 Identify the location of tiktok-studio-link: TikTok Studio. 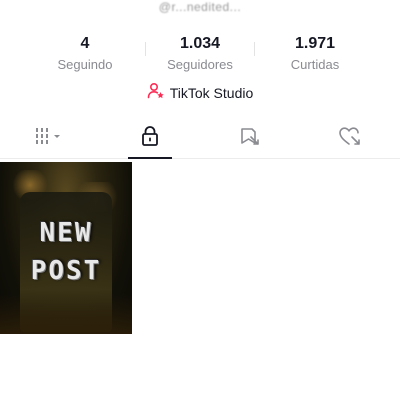
(200, 93).